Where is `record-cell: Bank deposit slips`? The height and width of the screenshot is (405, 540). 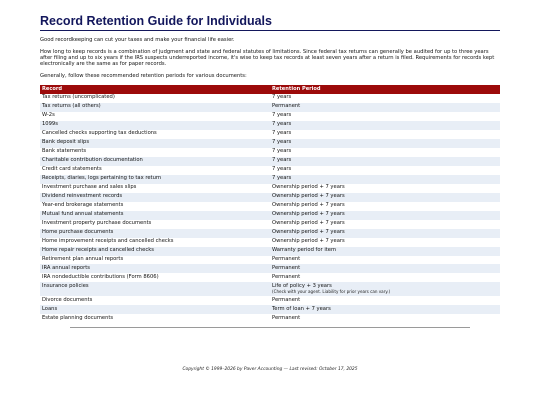 record-cell: Bank deposit slips is located at coordinates (155, 143).